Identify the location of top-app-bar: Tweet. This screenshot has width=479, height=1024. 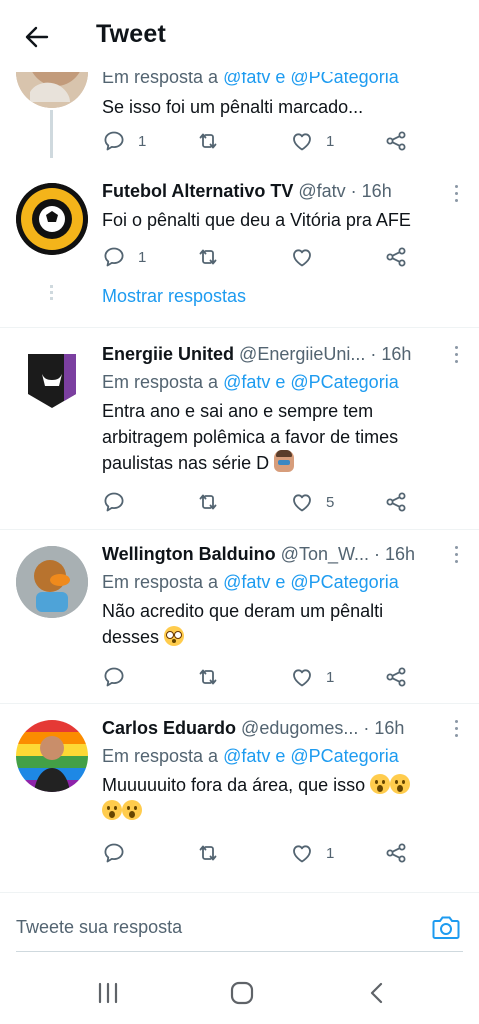
(239, 36).